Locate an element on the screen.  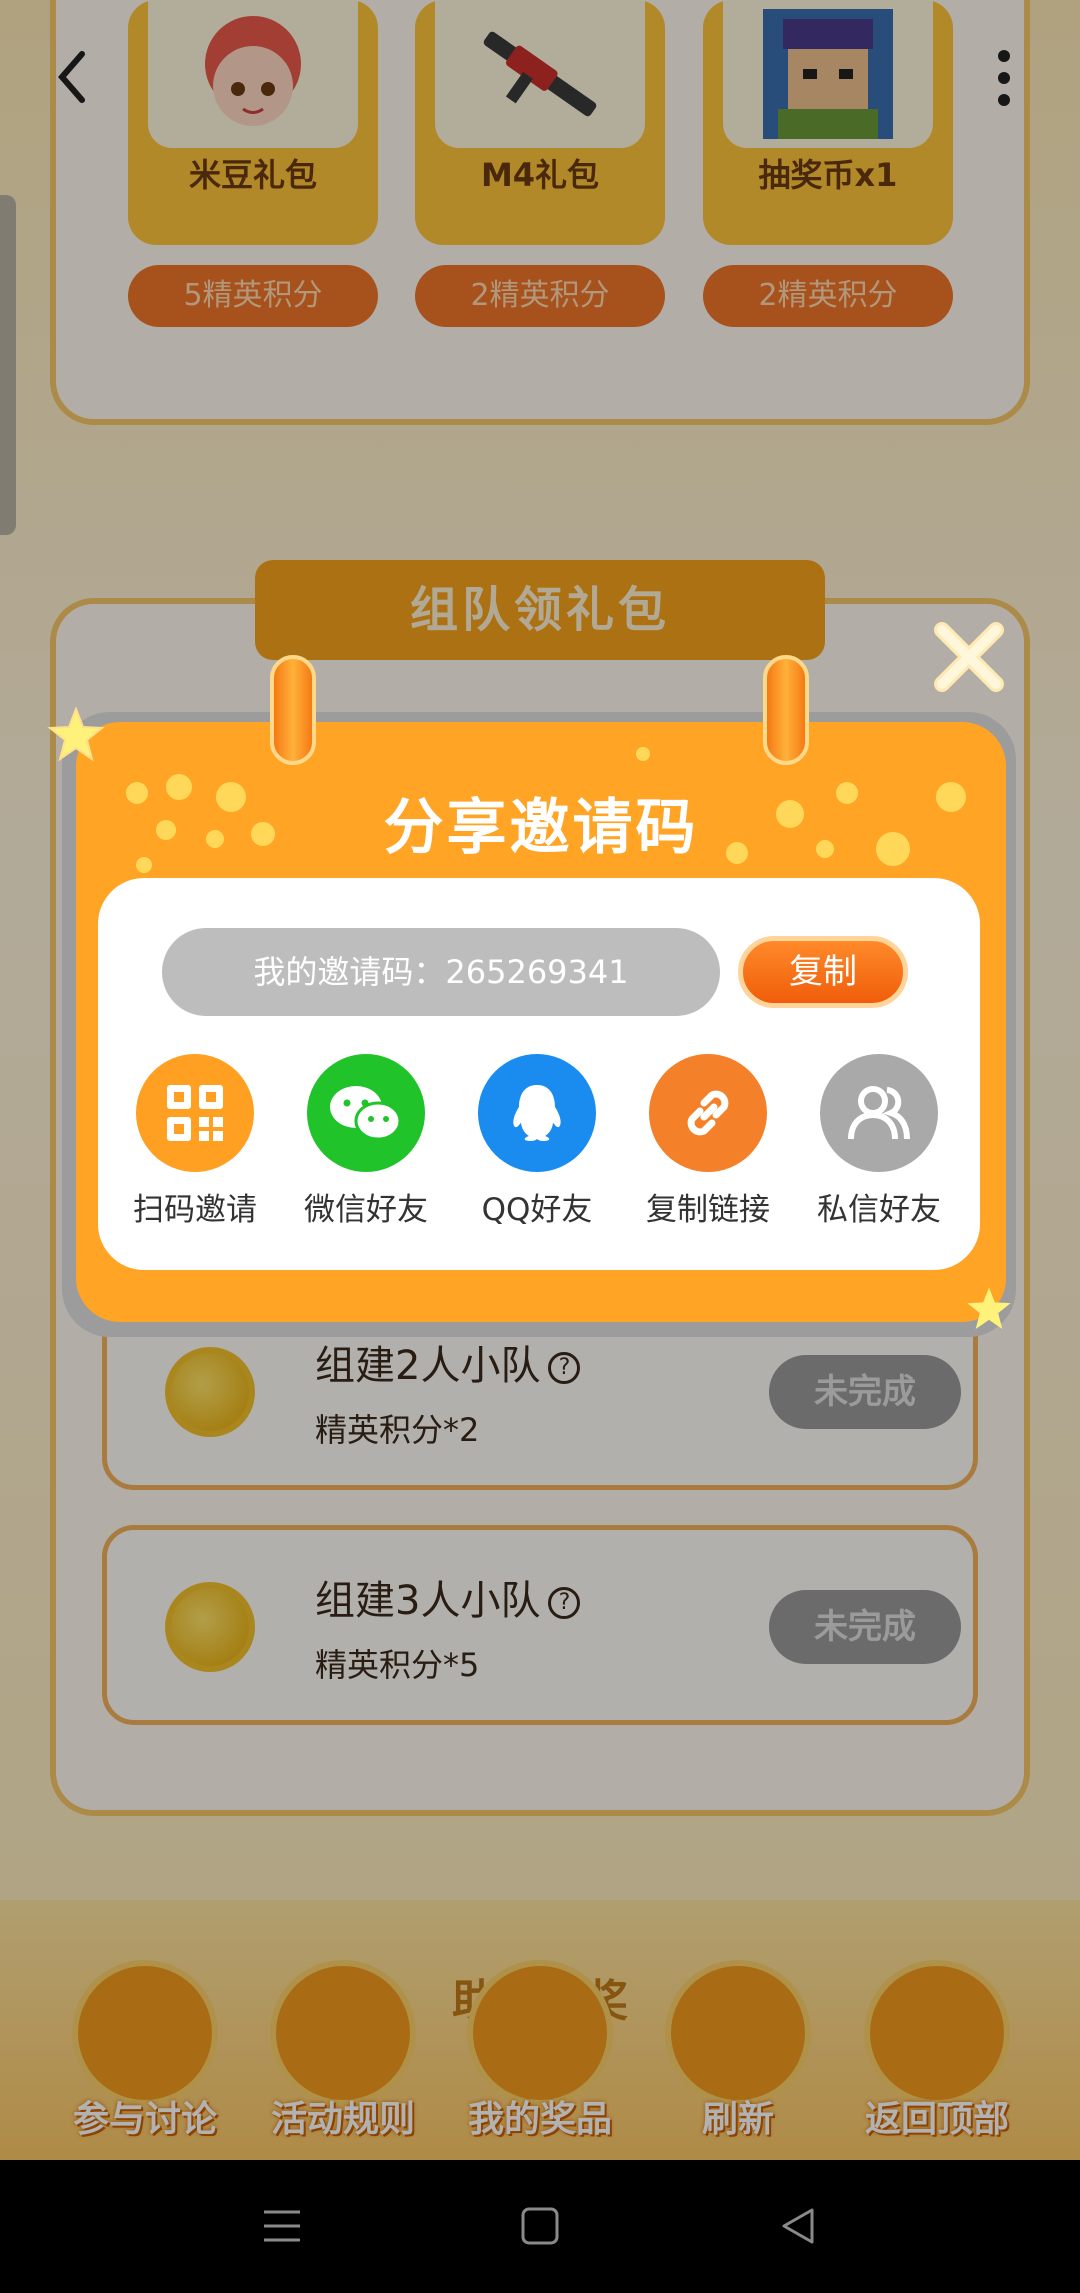
share-private-message: 私信好友 is located at coordinates (879, 1149).